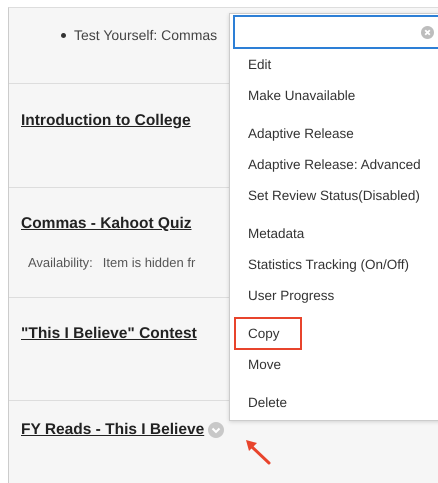  I want to click on menu-item: Statistics Tracking (On/Off), so click(333, 264).